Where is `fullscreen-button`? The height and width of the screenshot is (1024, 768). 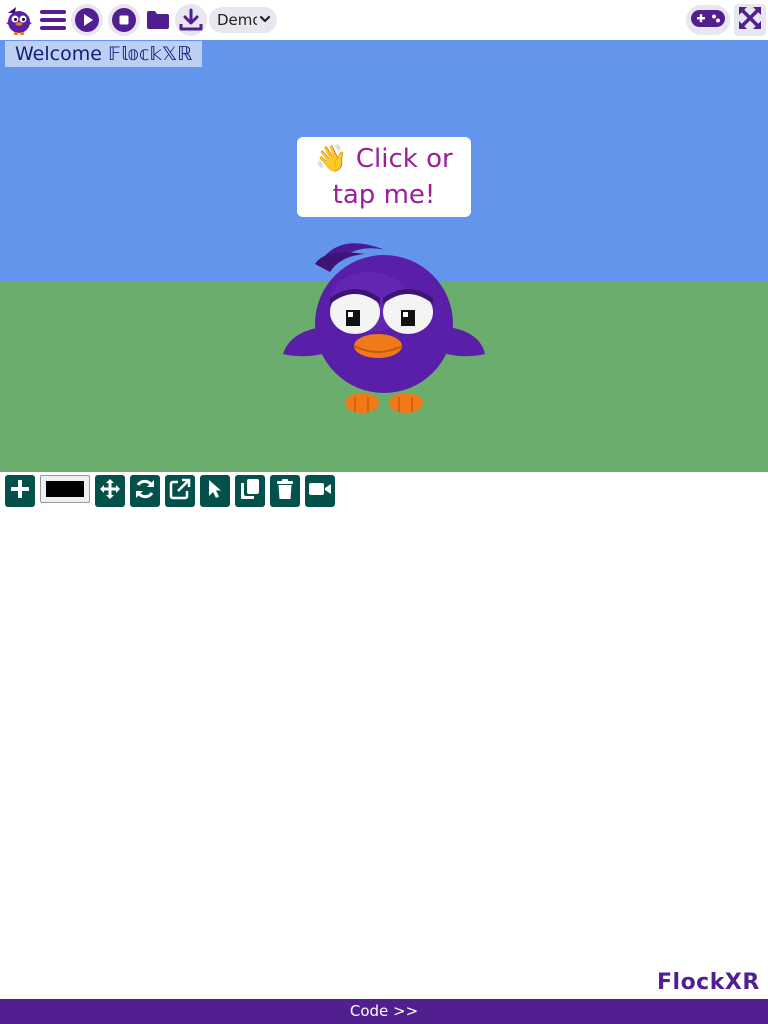
fullscreen-button is located at coordinates (750, 20).